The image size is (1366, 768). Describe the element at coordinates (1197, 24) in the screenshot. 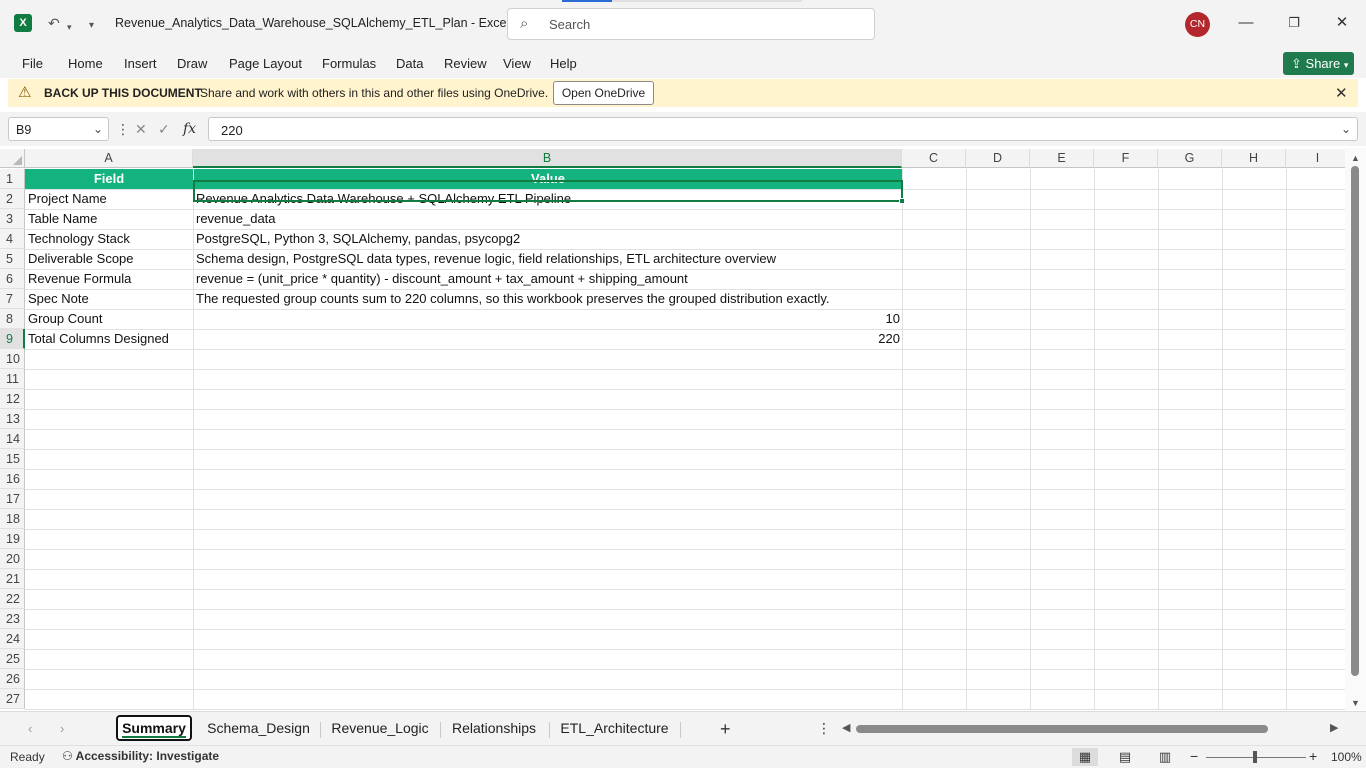

I see `avatar: CN` at that location.